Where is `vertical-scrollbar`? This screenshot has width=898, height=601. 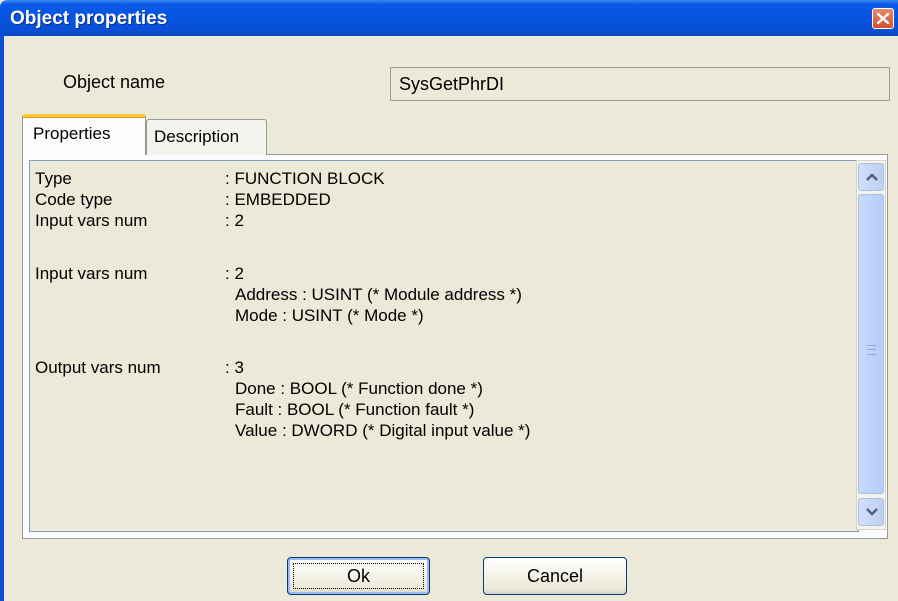
vertical-scrollbar is located at coordinates (871, 345).